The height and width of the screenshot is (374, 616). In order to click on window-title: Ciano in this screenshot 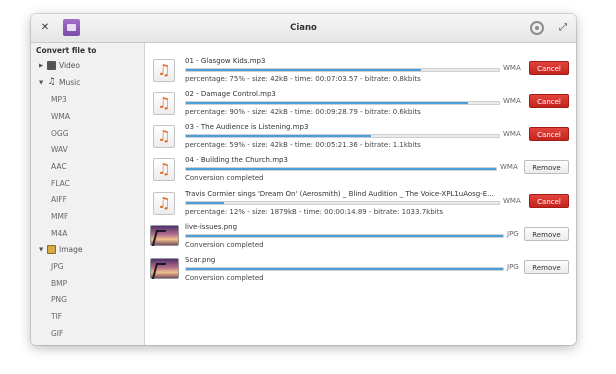, I will do `click(303, 28)`.